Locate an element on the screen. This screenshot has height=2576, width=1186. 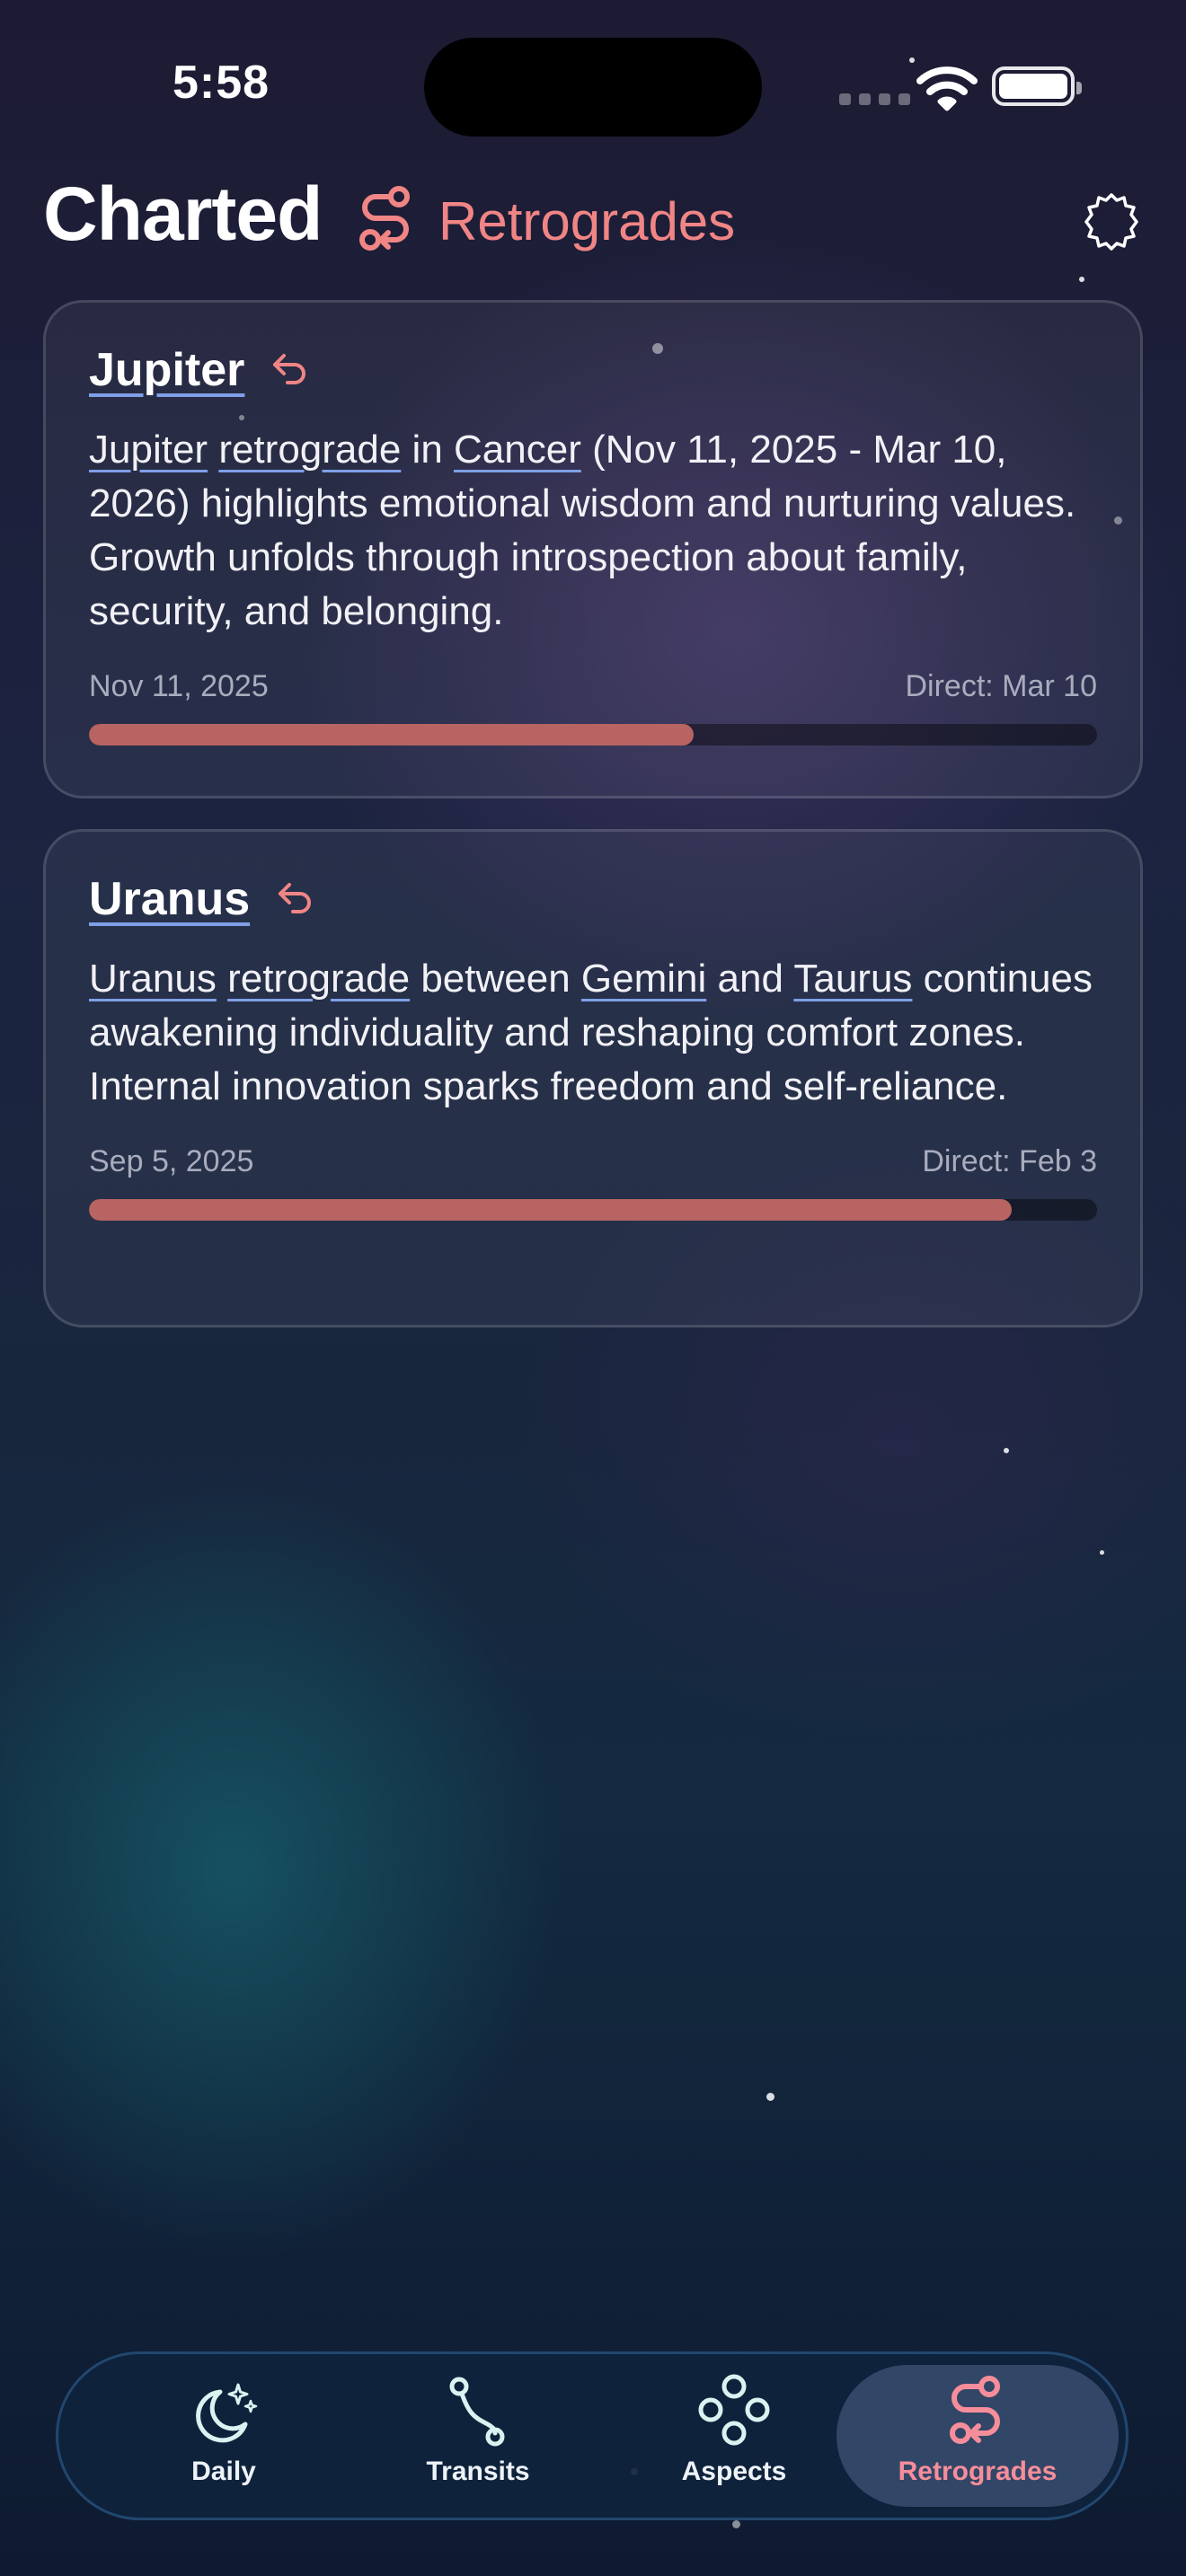
tab-label: Retrogrades is located at coordinates (978, 2471).